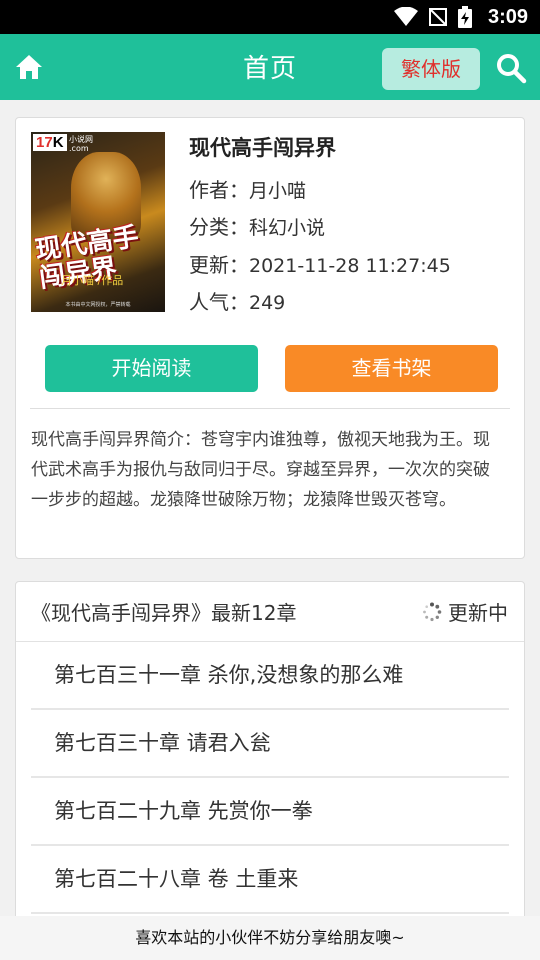  What do you see at coordinates (219, 302) in the screenshot?
I see `popularity-label: 人气：` at bounding box center [219, 302].